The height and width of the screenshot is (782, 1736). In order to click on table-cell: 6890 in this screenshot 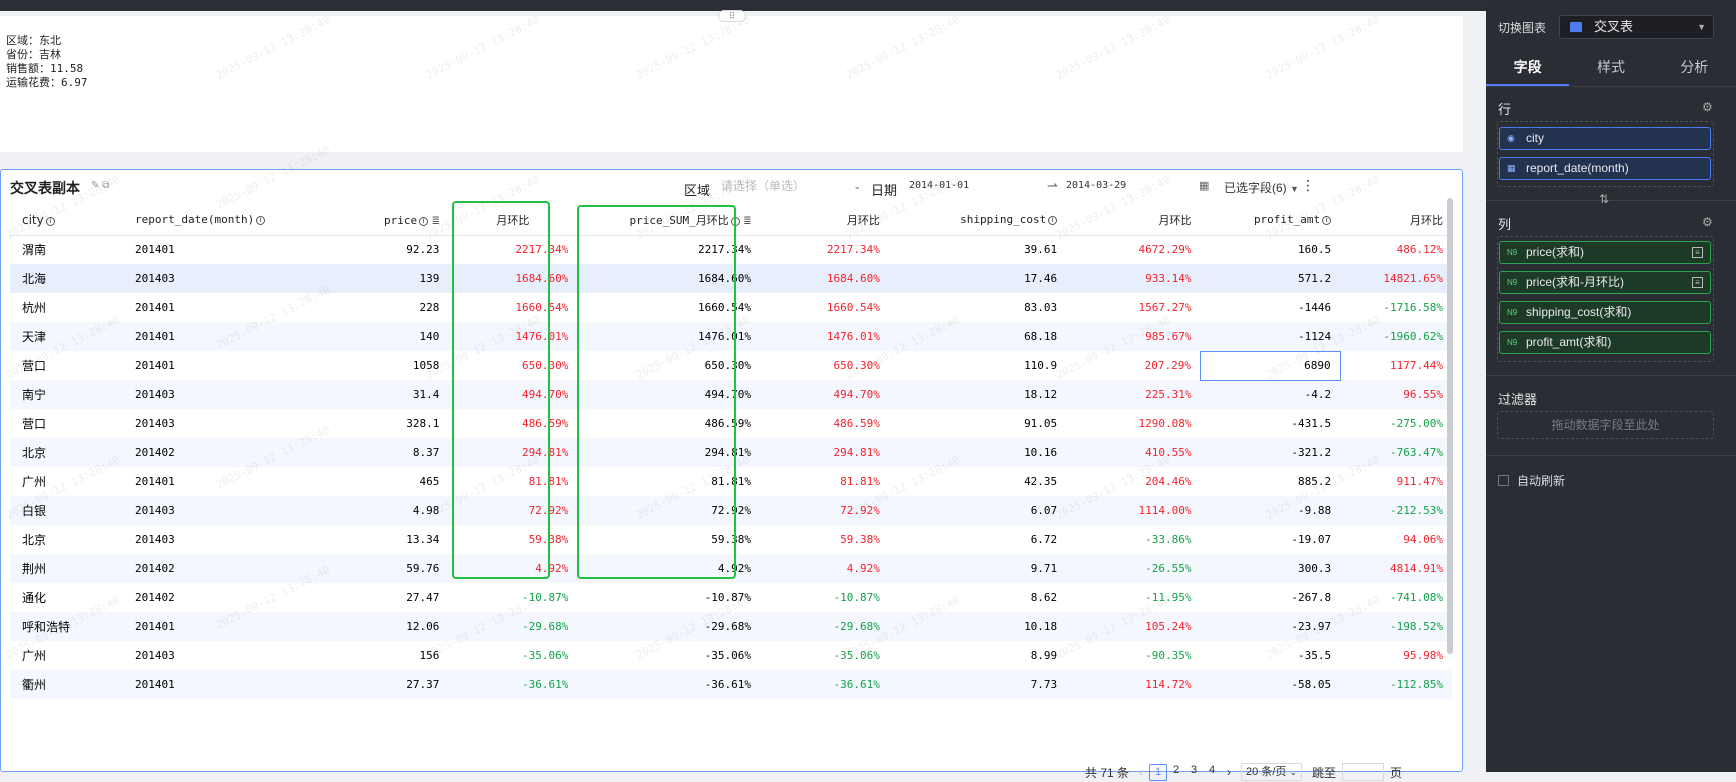, I will do `click(1270, 365)`.